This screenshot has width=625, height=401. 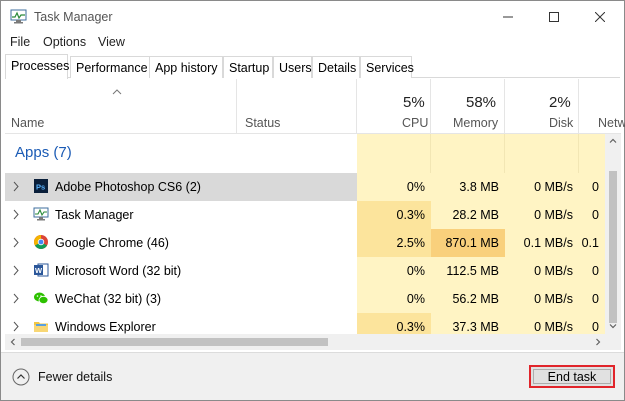 What do you see at coordinates (468, 299) in the screenshot?
I see `memory-cell: 56.2 MB` at bounding box center [468, 299].